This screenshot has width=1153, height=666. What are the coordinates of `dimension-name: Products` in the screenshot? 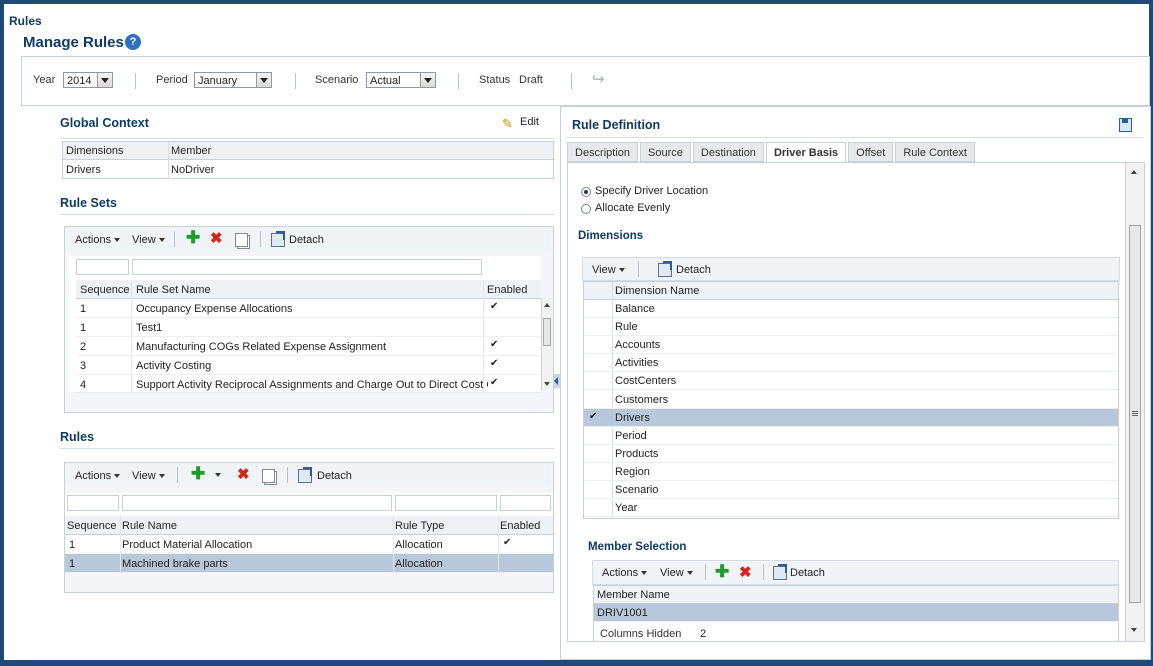 It's located at (637, 453).